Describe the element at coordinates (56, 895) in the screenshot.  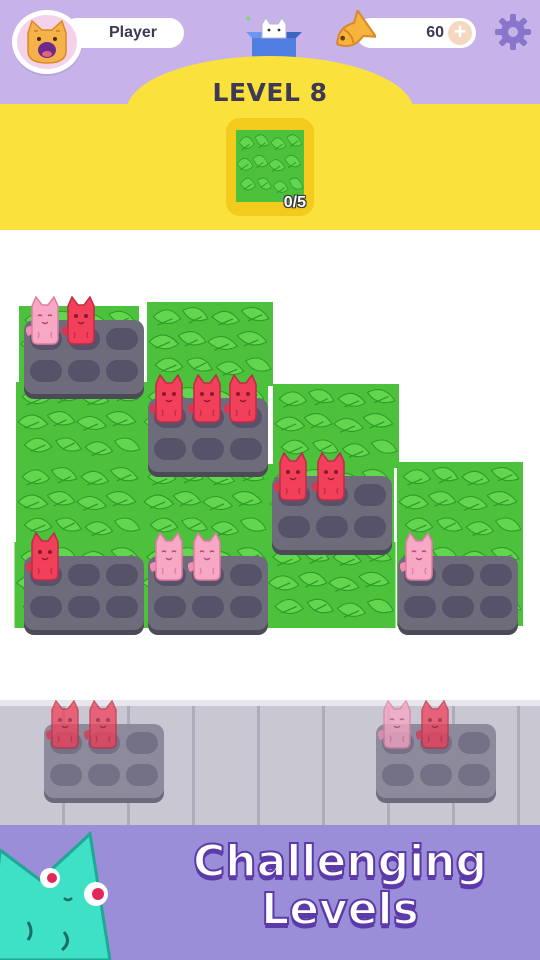
I see `teal-cat-mascot-icon` at that location.